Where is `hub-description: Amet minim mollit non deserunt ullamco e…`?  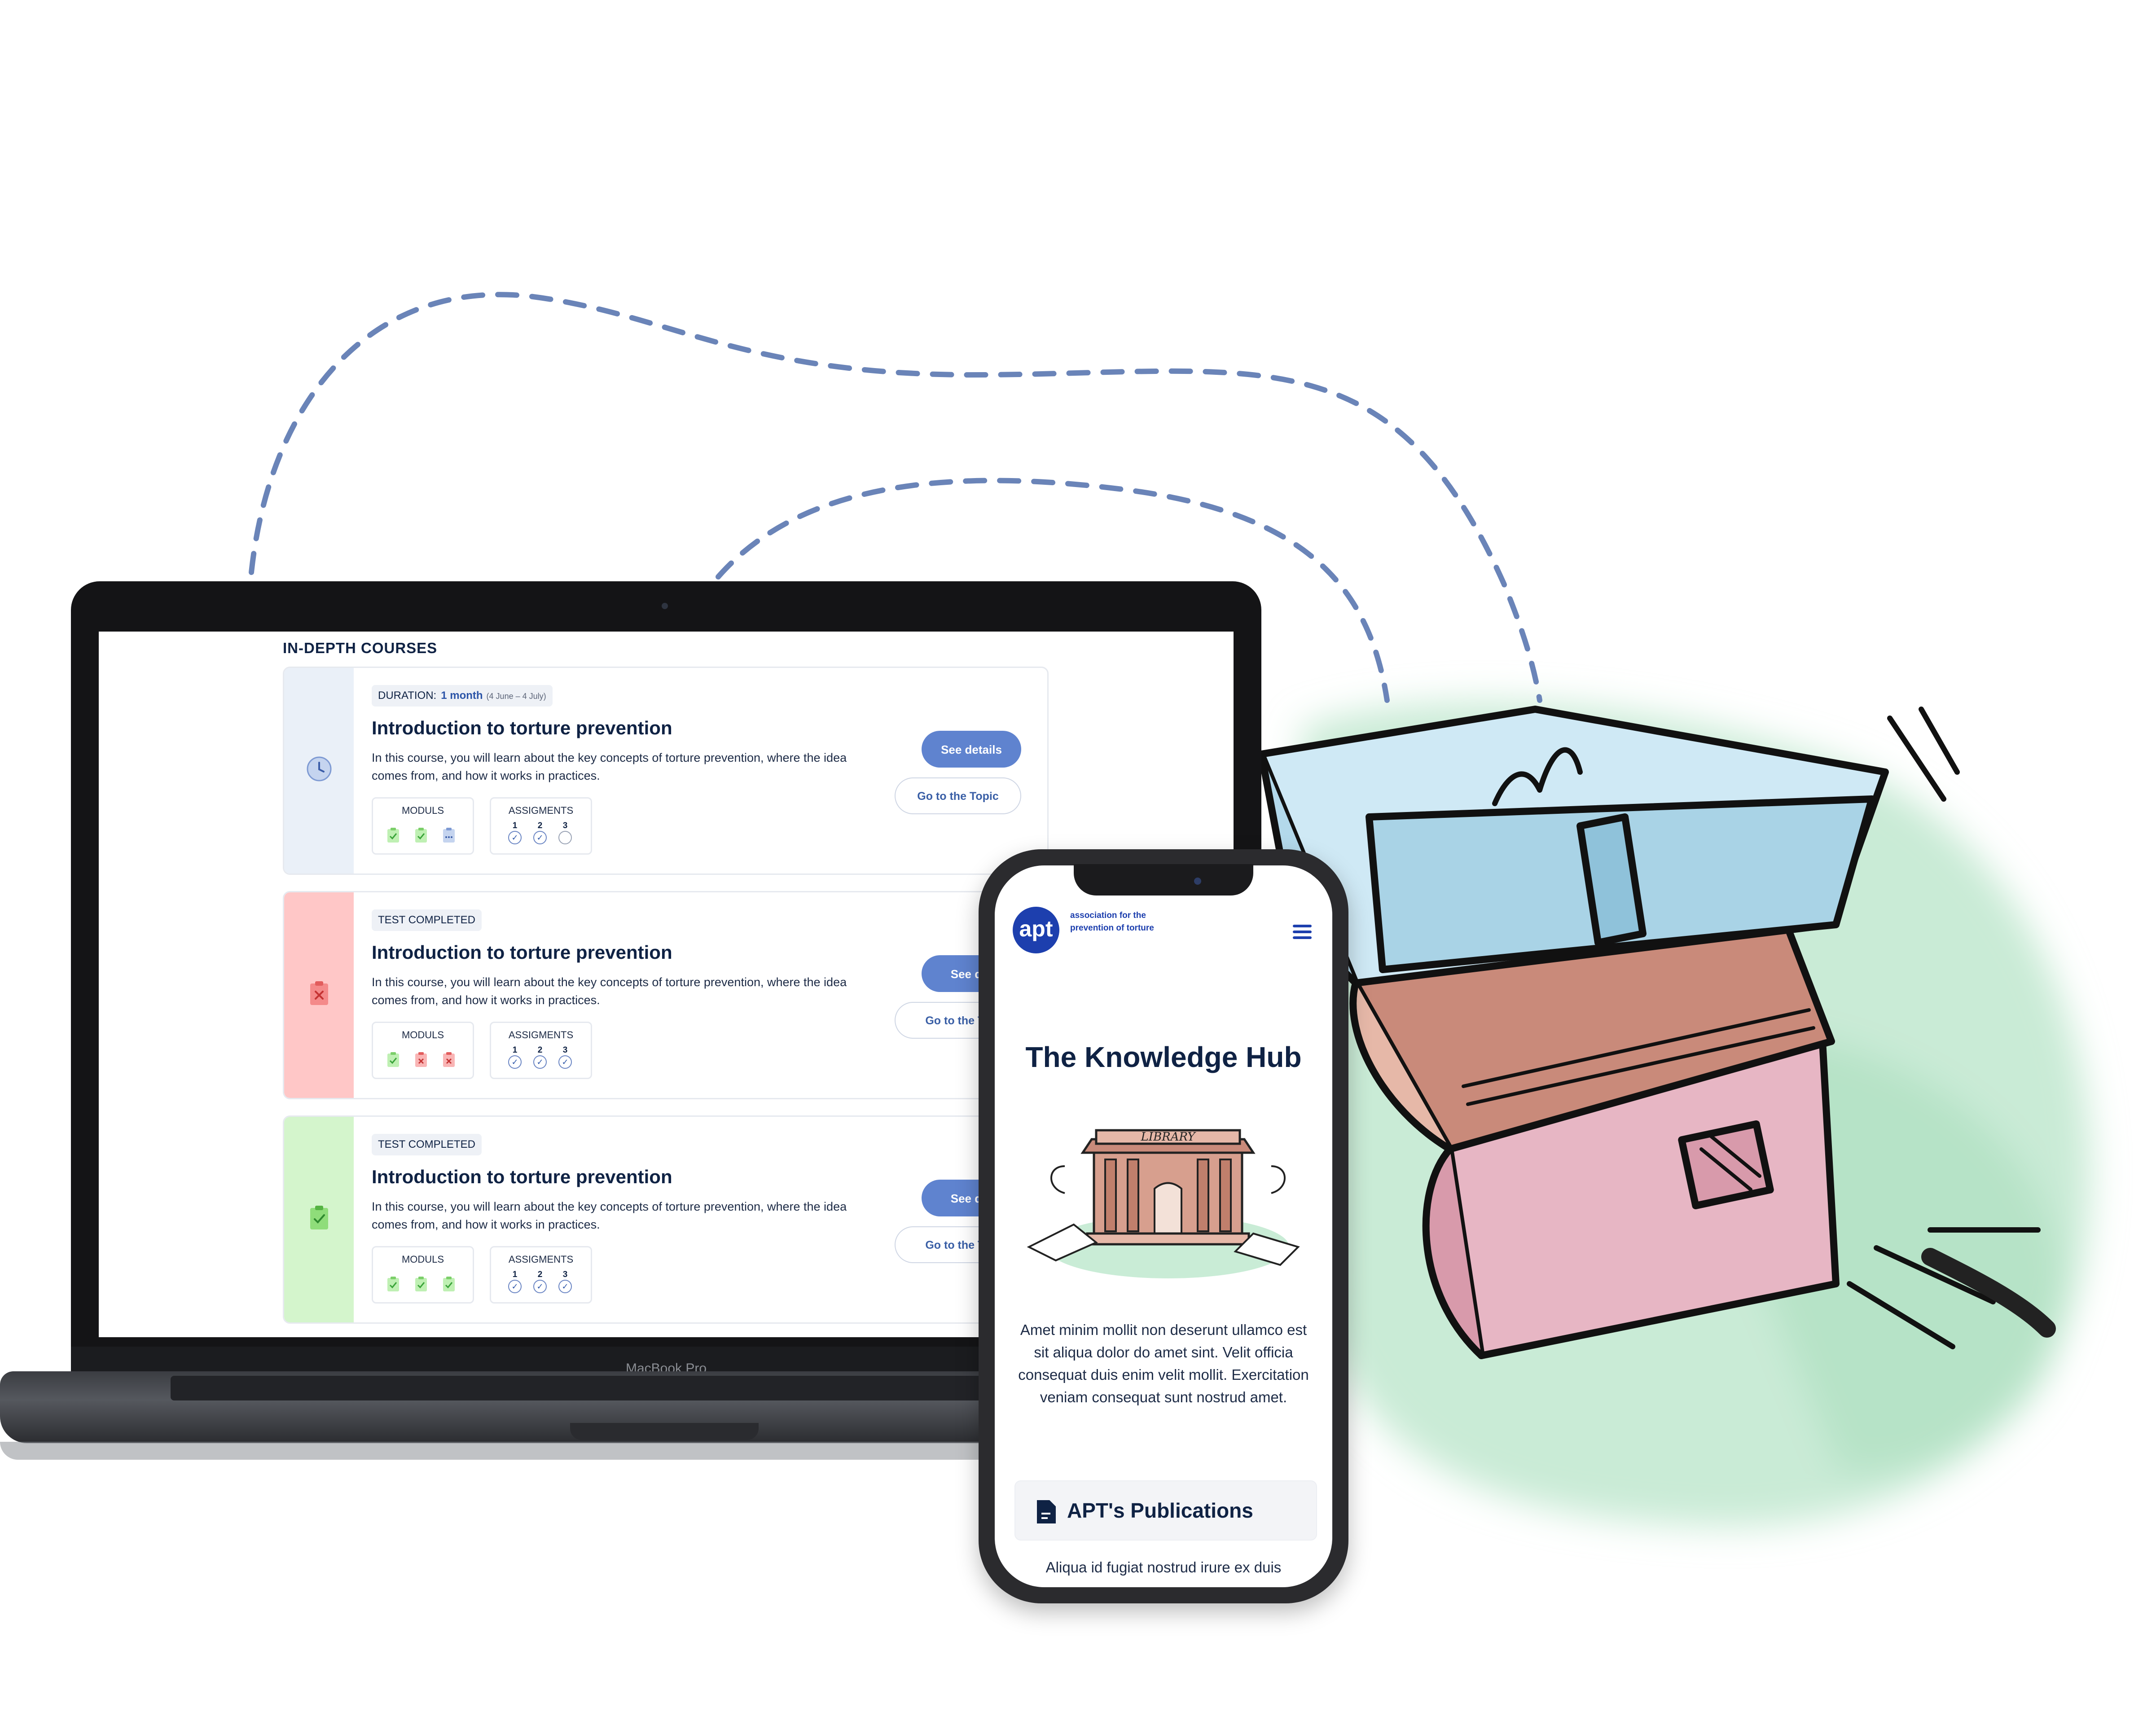
hub-description: Amet minim mollit non deserunt ullamco e… is located at coordinates (1163, 1363).